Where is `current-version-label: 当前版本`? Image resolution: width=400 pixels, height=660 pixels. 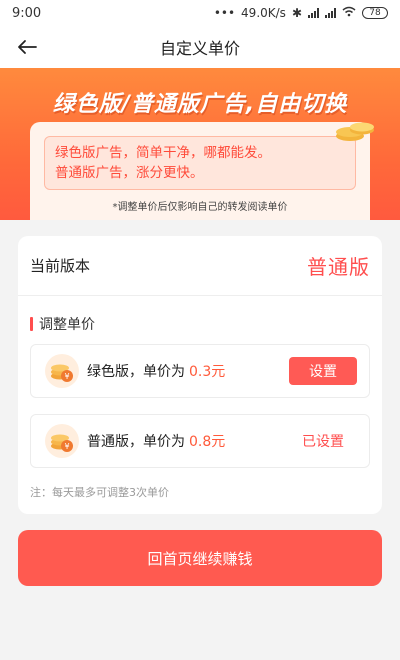 current-version-label: 当前版本 is located at coordinates (60, 266).